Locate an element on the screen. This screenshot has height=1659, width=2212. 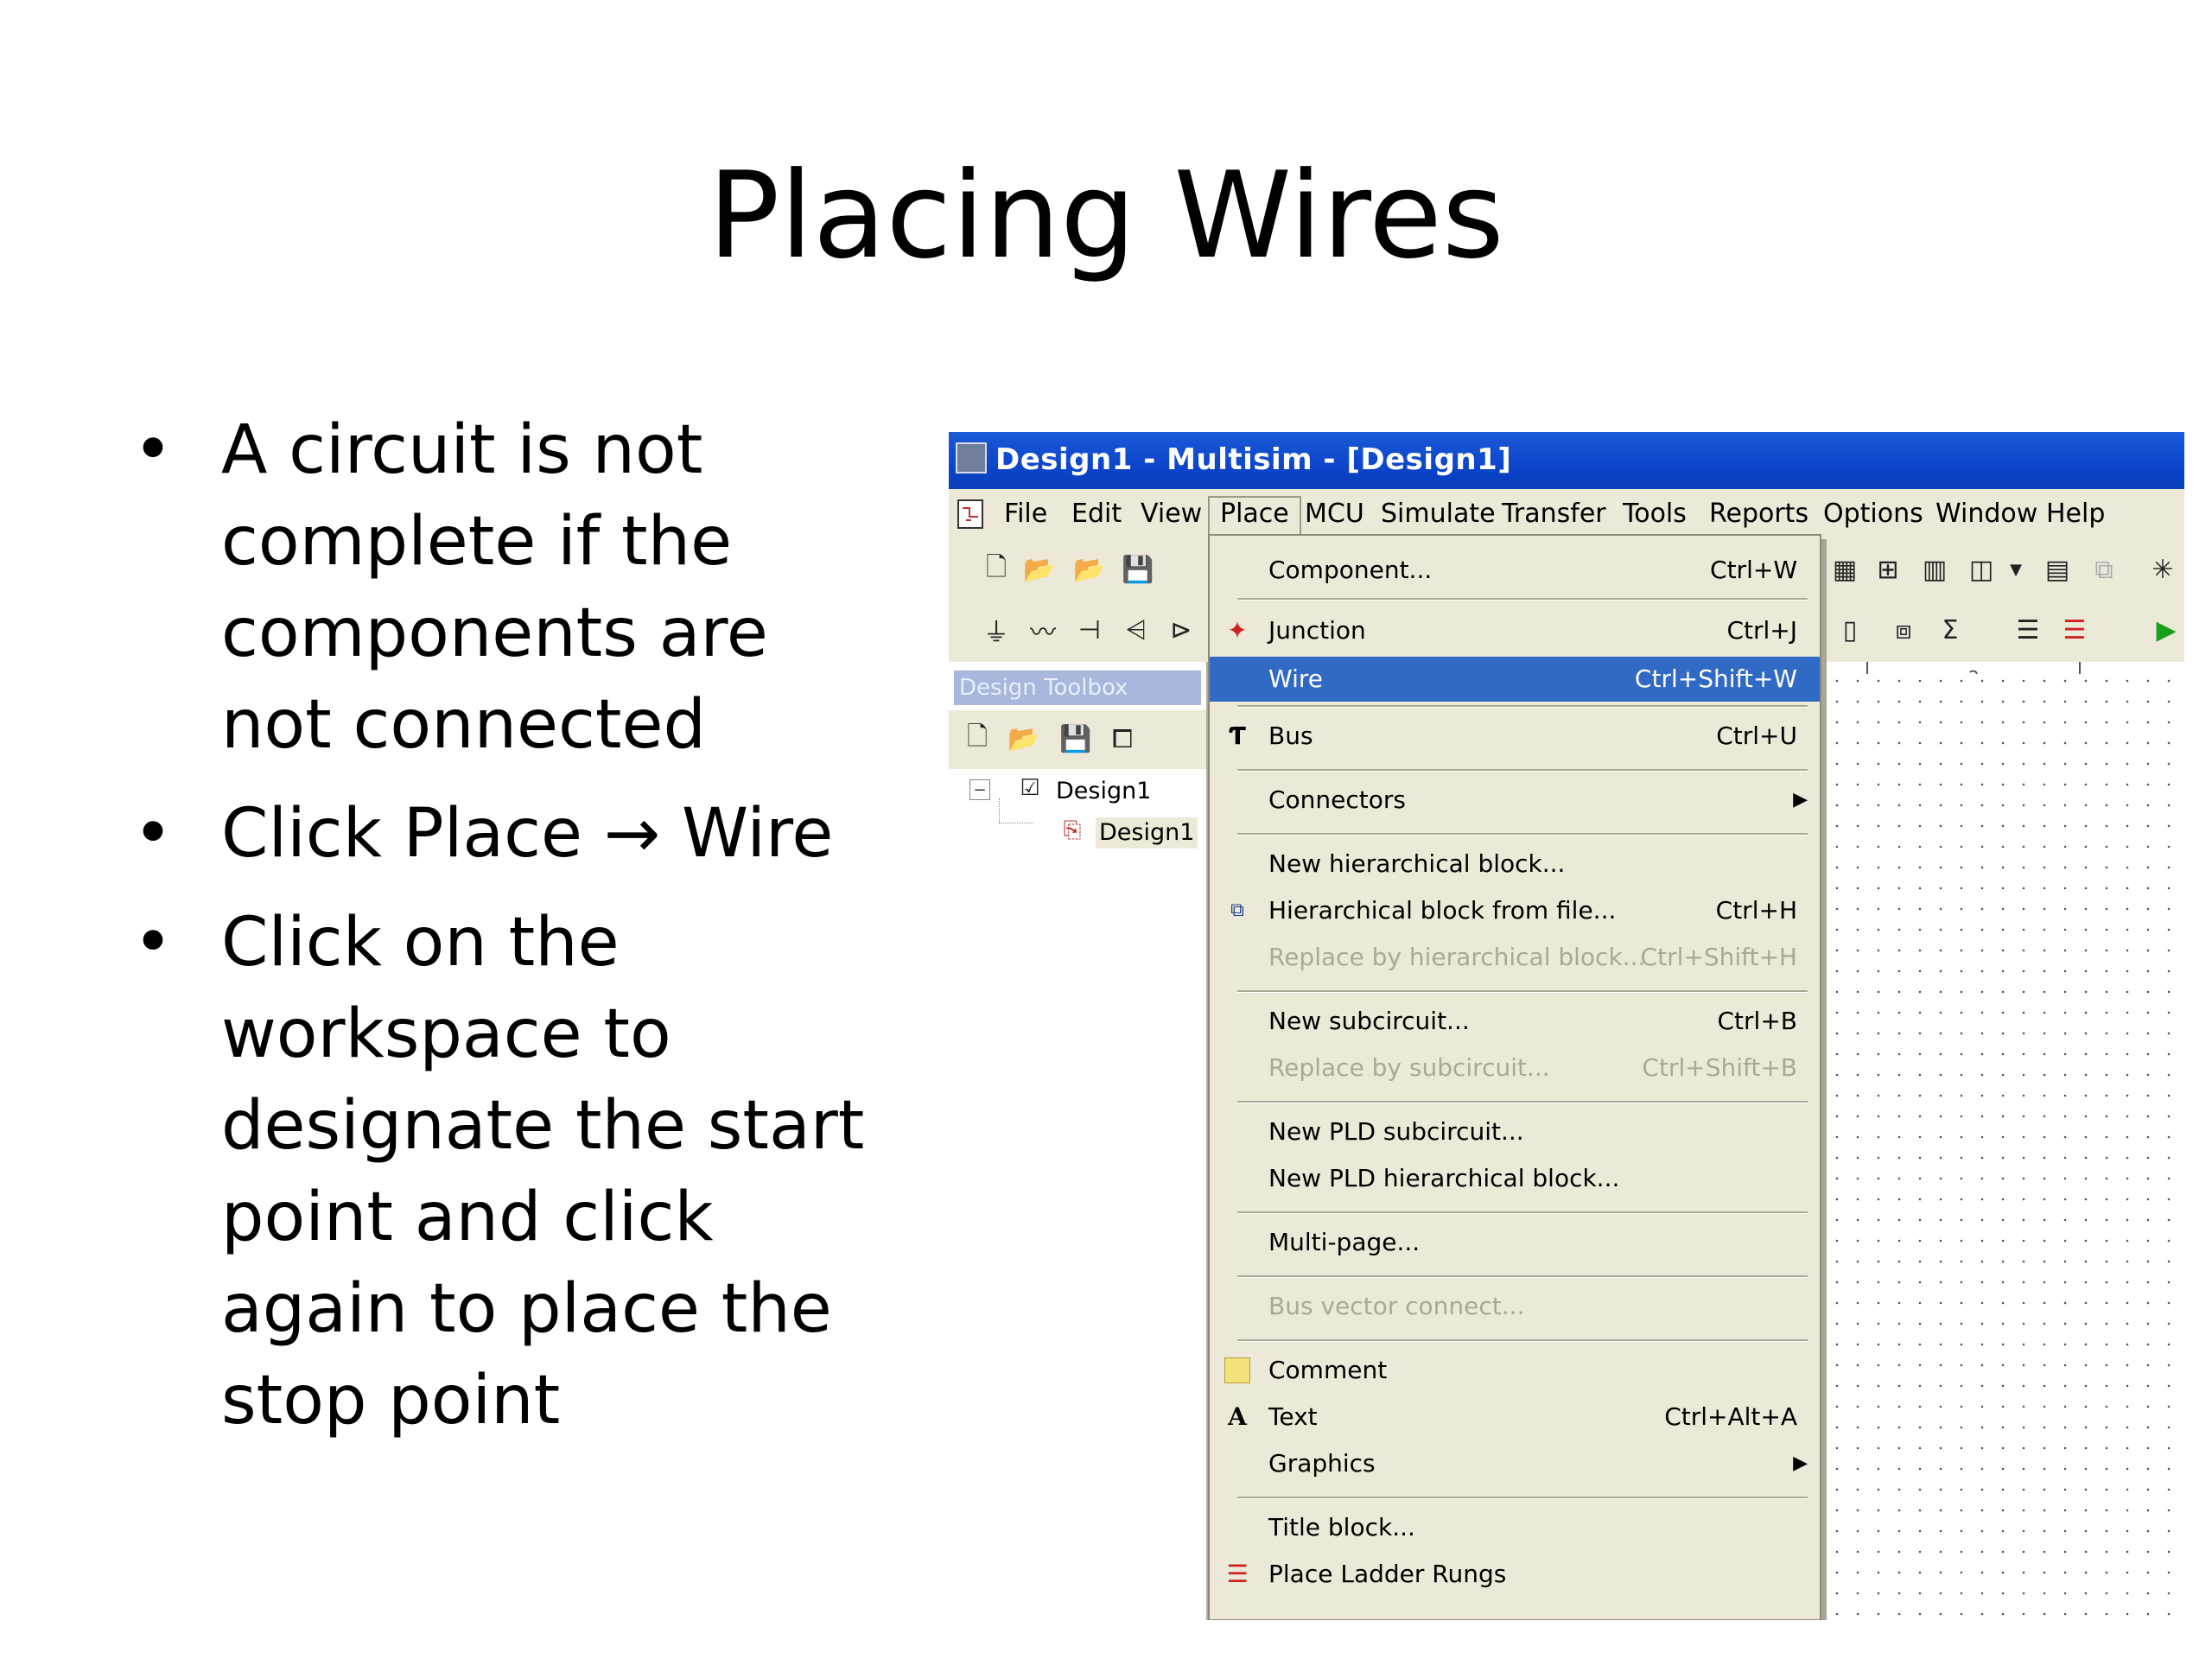
menu-transfer: Transfer is located at coordinates (1554, 514).